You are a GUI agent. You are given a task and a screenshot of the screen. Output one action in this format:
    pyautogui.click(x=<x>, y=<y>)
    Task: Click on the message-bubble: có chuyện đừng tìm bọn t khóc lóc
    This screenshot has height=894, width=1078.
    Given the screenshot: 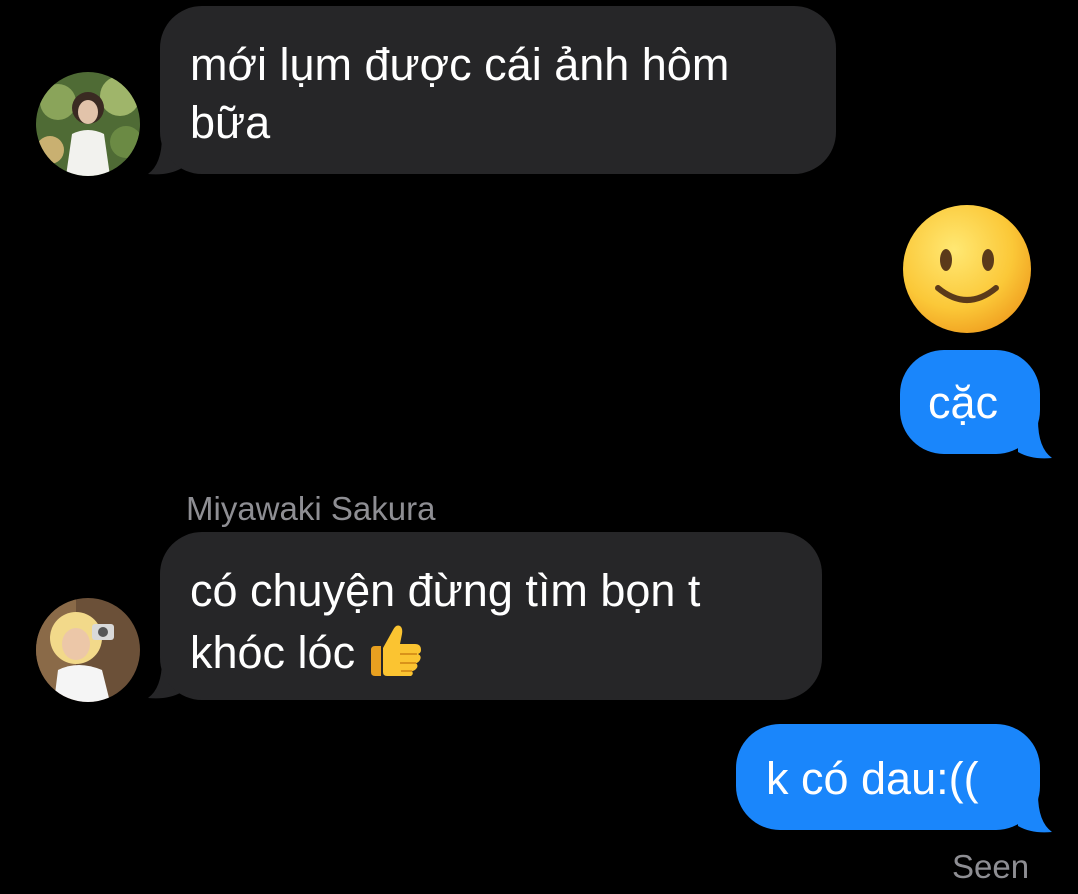 What is the action you would take?
    pyautogui.click(x=491, y=616)
    